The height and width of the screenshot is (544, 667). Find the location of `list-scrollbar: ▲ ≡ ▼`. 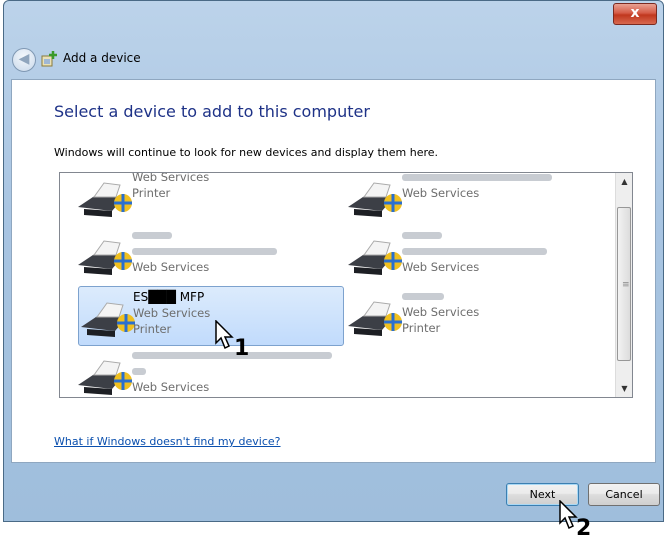

list-scrollbar: ▲ ≡ ▼ is located at coordinates (623, 285).